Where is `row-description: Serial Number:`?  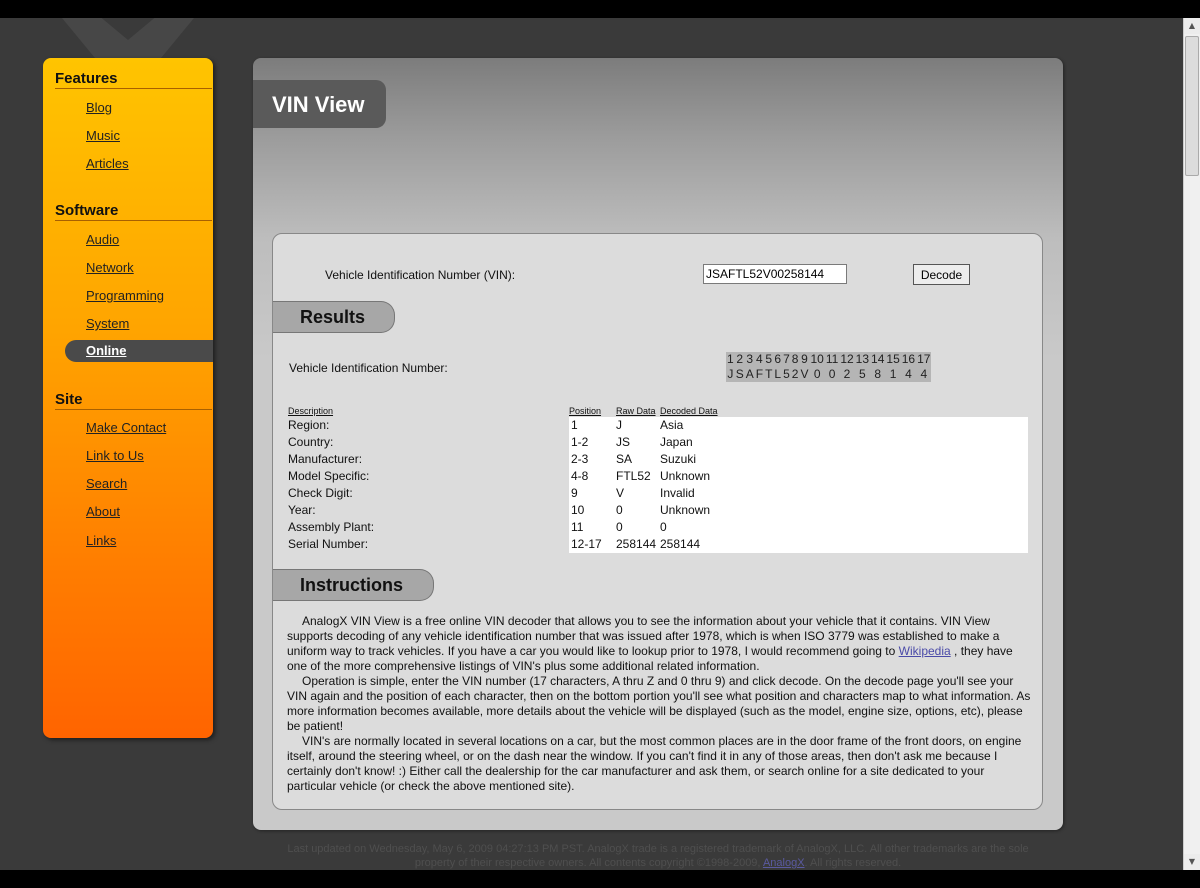
row-description: Serial Number: is located at coordinates (328, 544).